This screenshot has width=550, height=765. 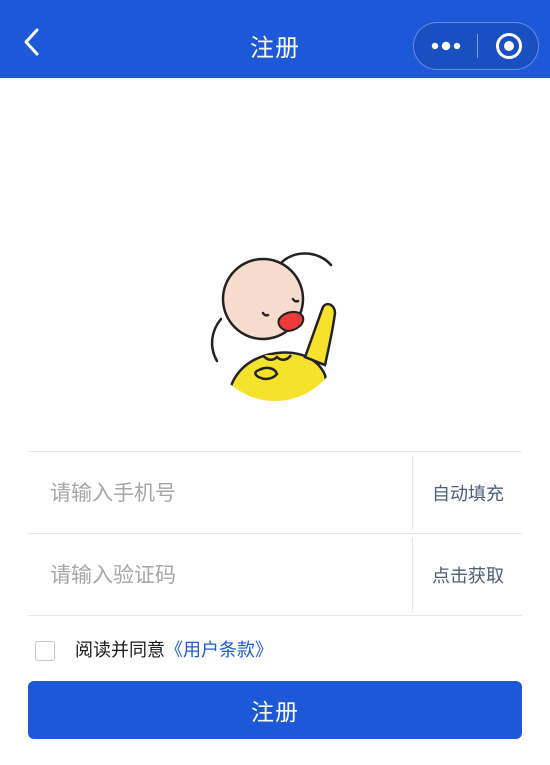 I want to click on more-dots-icon, so click(x=445, y=46).